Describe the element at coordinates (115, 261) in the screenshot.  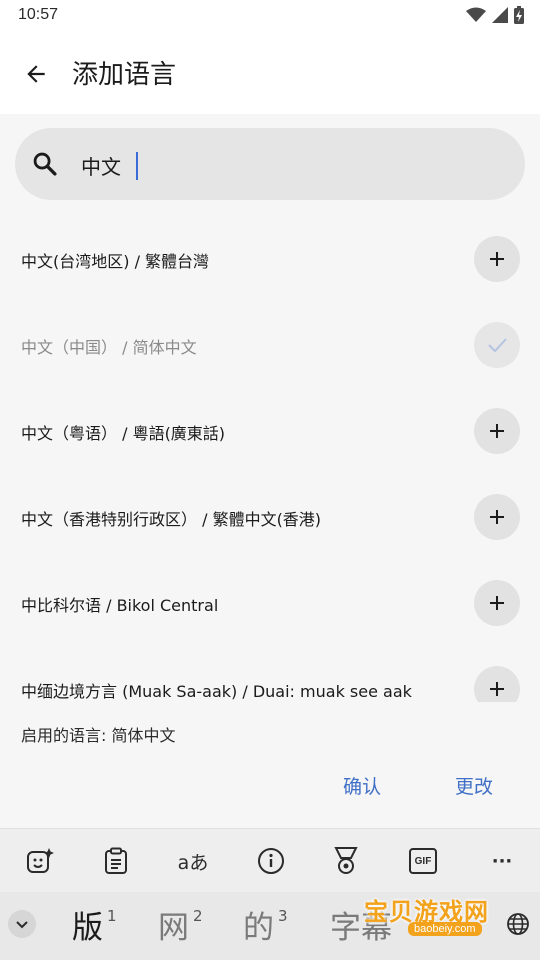
I see `language-label: 中文(台湾地区) / 繁體台灣` at that location.